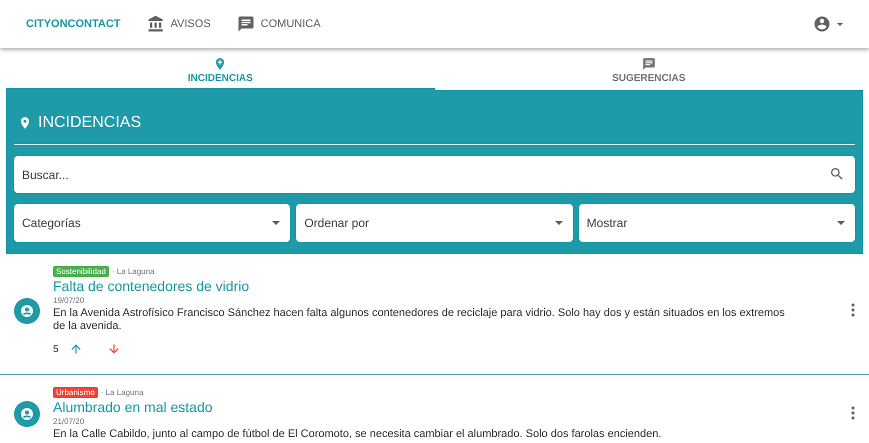 Image resolution: width=869 pixels, height=443 pixels. Describe the element at coordinates (357, 434) in the screenshot. I see `description-text: En la Calle Cabildo, junto al campo de fútbol de El Coromoto, se necesita cambiar el alumbrado. Solo dos farolas encienden.` at that location.